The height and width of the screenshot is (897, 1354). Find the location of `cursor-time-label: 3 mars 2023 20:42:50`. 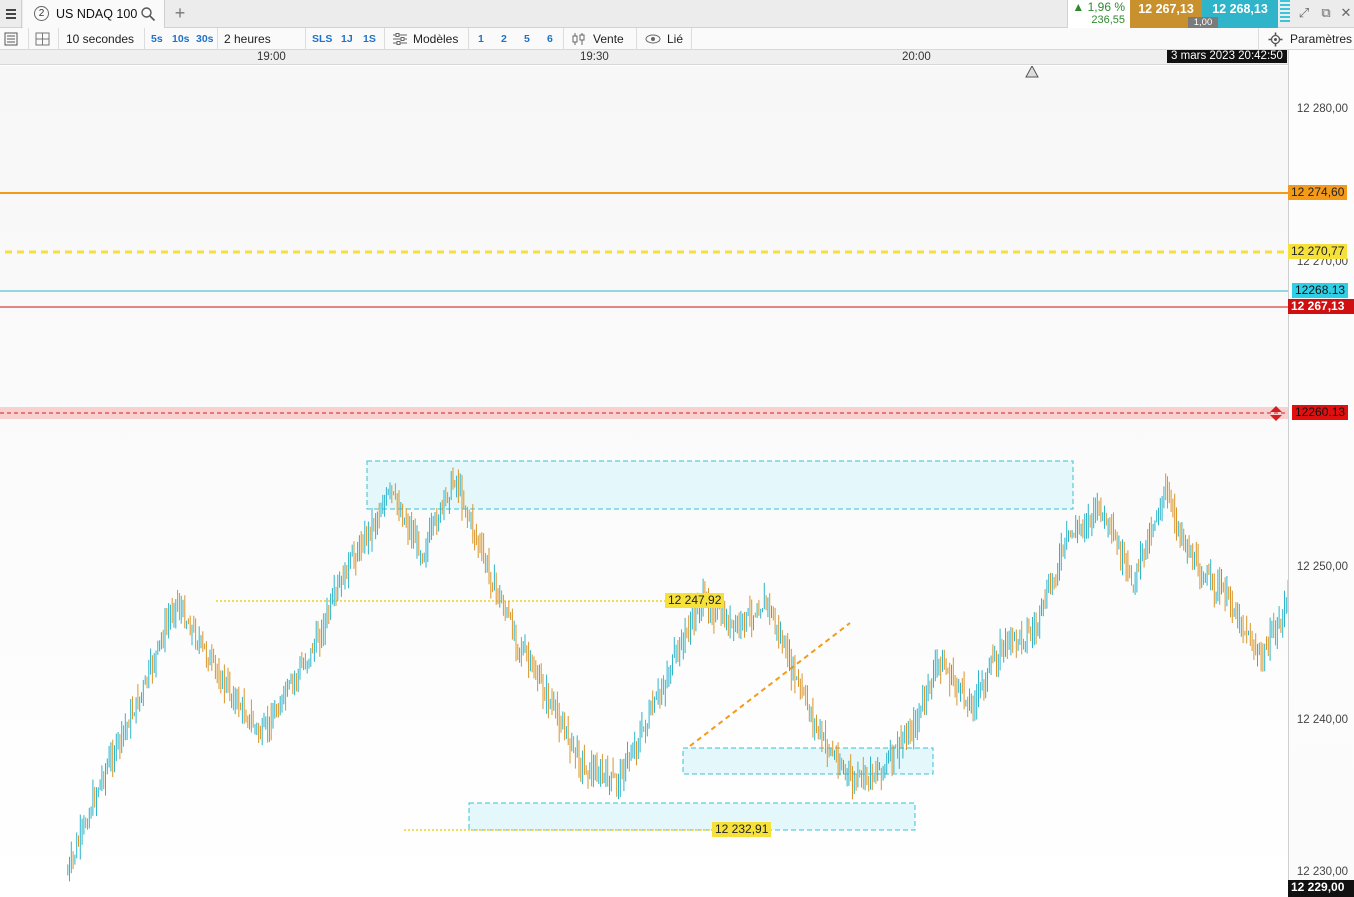

cursor-time-label: 3 mars 2023 20:42:50 is located at coordinates (1227, 56).